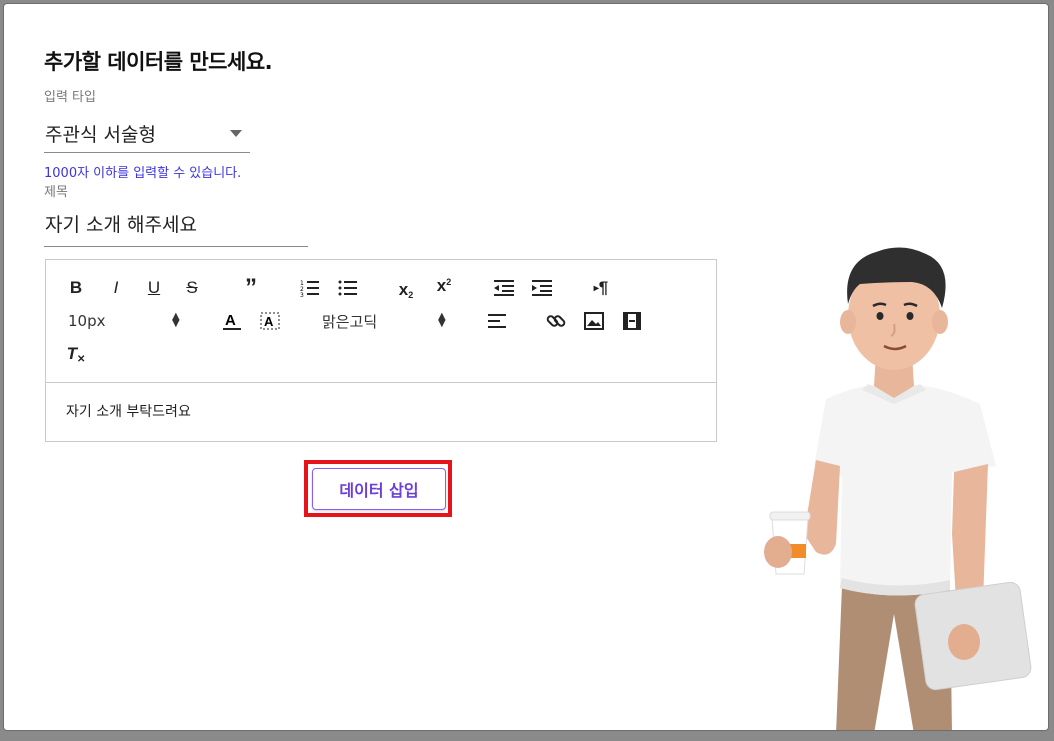 The width and height of the screenshot is (1054, 741). I want to click on input-type-helper-text: 1000자 이하를 입력할 수 있습니다., so click(143, 173).